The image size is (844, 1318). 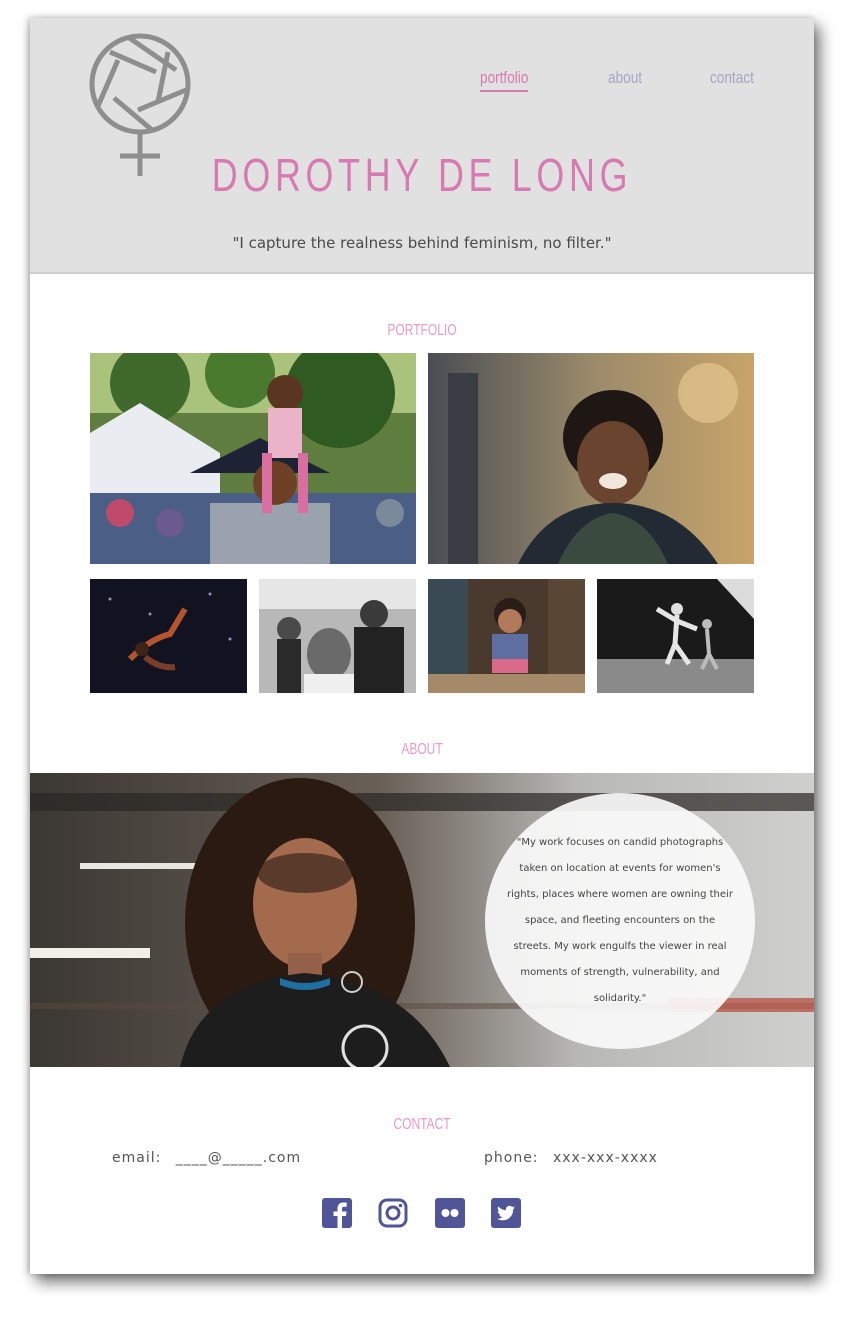 I want to click on phone-row: phone: xxx-xxx-xxxx, so click(x=571, y=1158).